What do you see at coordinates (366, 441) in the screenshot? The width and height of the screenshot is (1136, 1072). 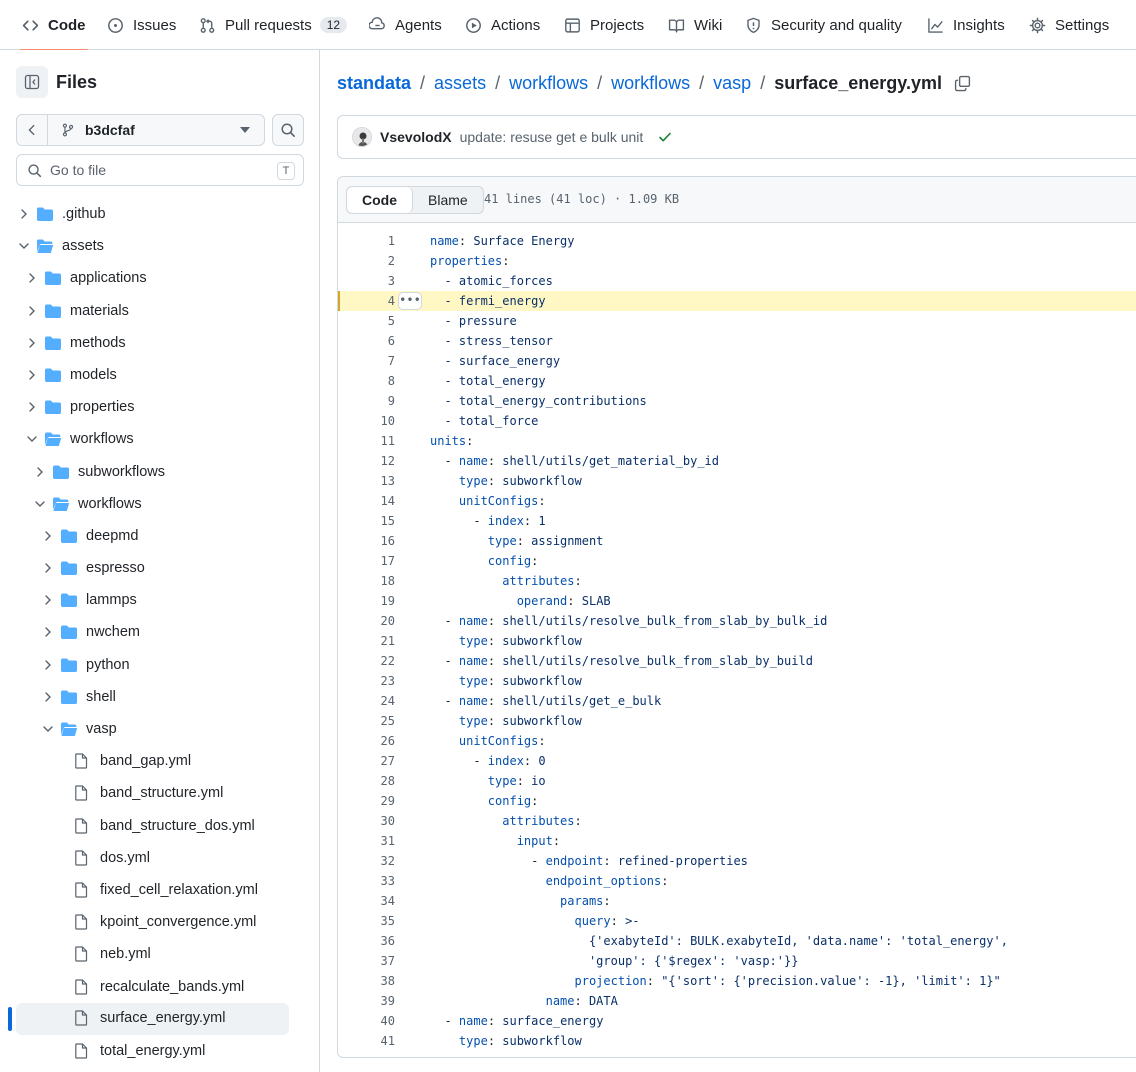 I see `line-number: 11` at bounding box center [366, 441].